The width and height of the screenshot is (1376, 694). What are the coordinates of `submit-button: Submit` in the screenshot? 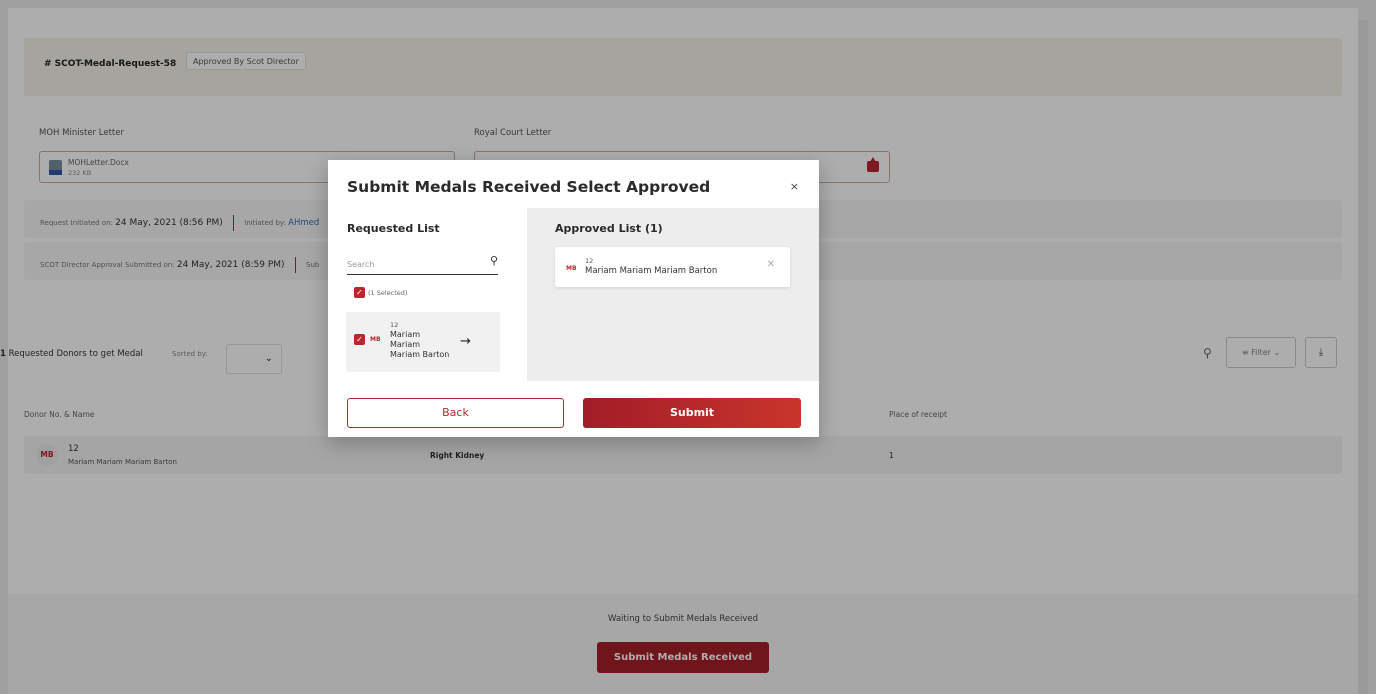 It's located at (692, 413).